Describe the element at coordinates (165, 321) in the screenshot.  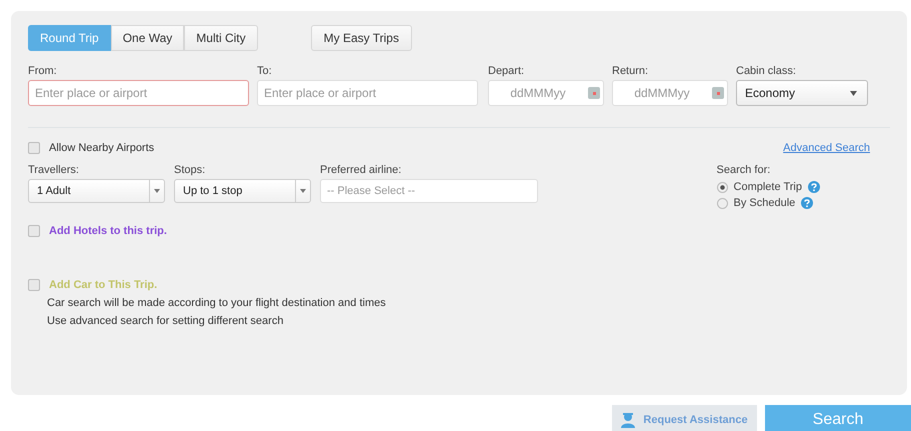
I see `car-note-text: Use advanced search for setting different search` at that location.